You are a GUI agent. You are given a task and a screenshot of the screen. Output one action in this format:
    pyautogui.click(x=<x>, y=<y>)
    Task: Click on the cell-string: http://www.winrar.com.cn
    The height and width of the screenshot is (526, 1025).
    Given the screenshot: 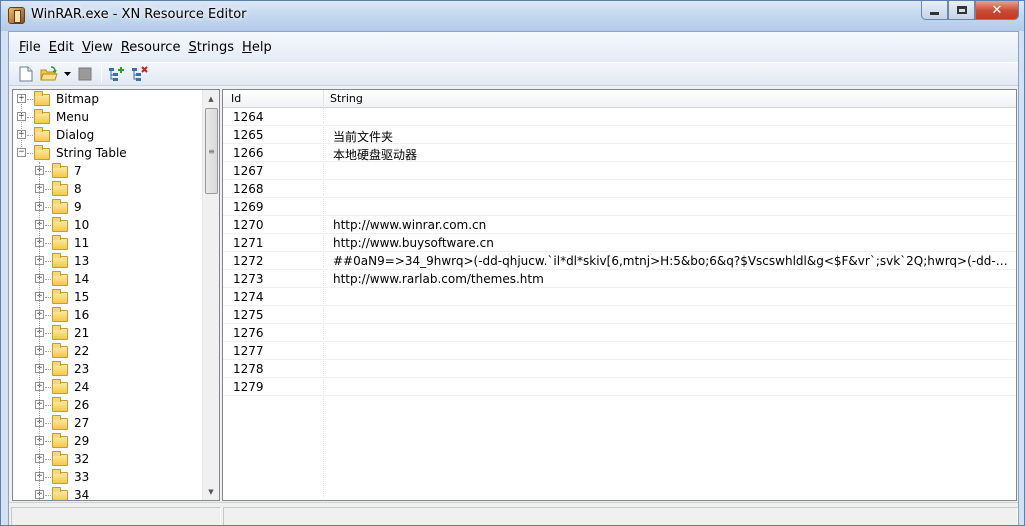 What is the action you would take?
    pyautogui.click(x=410, y=225)
    